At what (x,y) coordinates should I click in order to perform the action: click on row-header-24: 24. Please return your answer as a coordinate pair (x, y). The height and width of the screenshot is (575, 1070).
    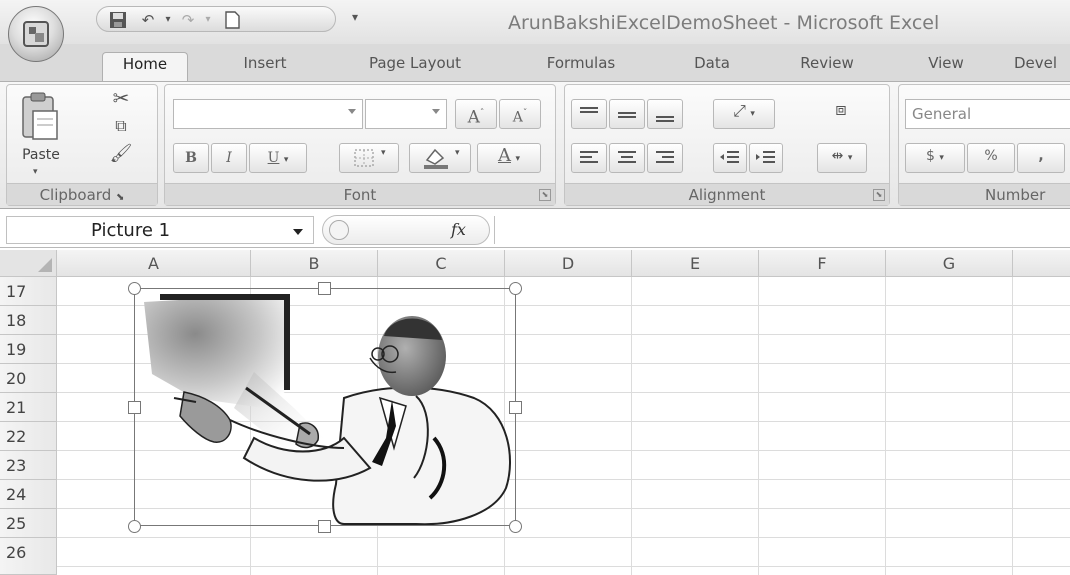
    Looking at the image, I should click on (28, 494).